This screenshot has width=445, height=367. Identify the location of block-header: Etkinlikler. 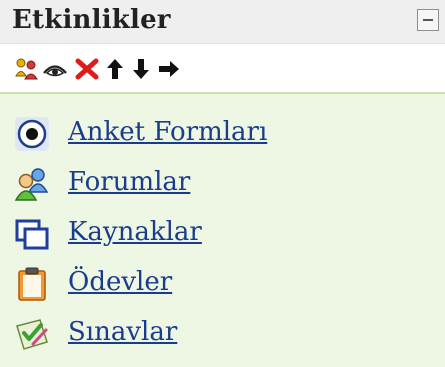
(222, 22).